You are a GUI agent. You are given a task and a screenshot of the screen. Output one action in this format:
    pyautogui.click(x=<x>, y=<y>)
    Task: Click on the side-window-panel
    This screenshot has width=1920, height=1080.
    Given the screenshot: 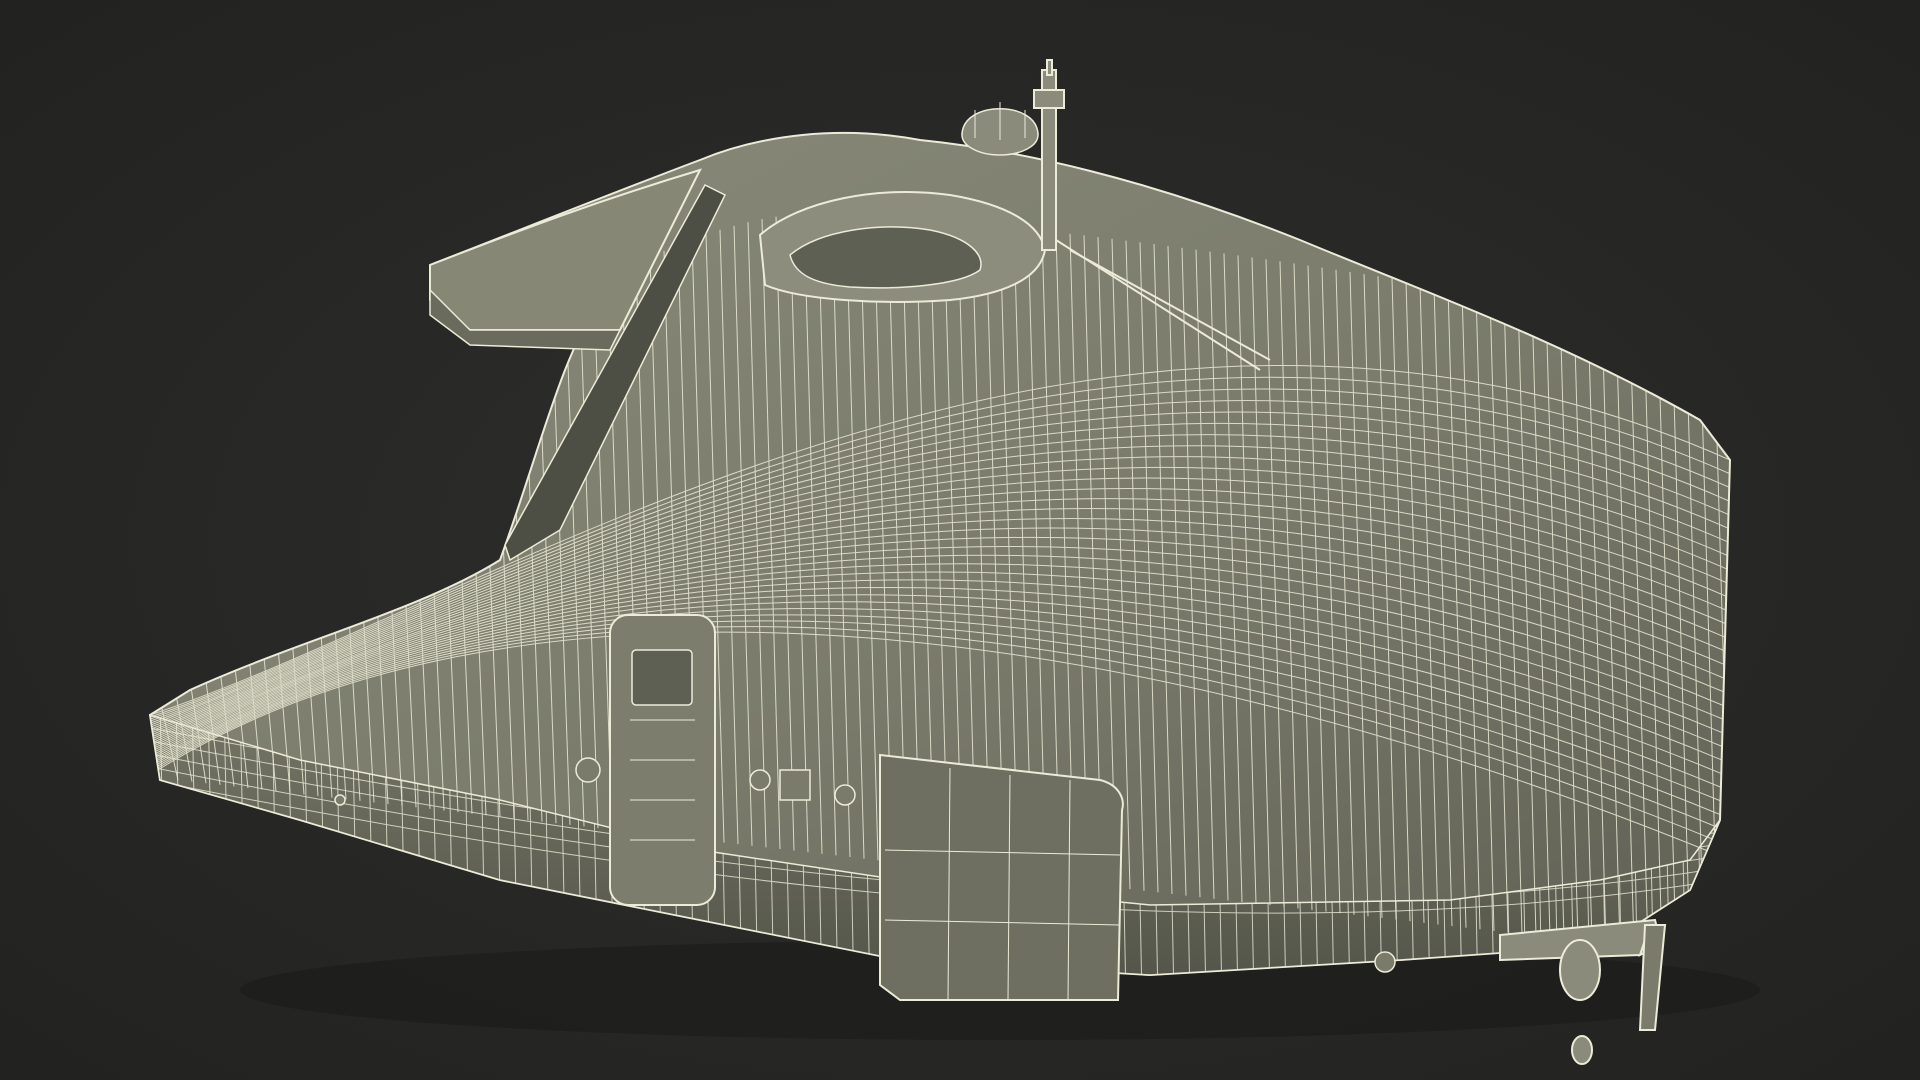 What is the action you would take?
    pyautogui.click(x=1001, y=877)
    